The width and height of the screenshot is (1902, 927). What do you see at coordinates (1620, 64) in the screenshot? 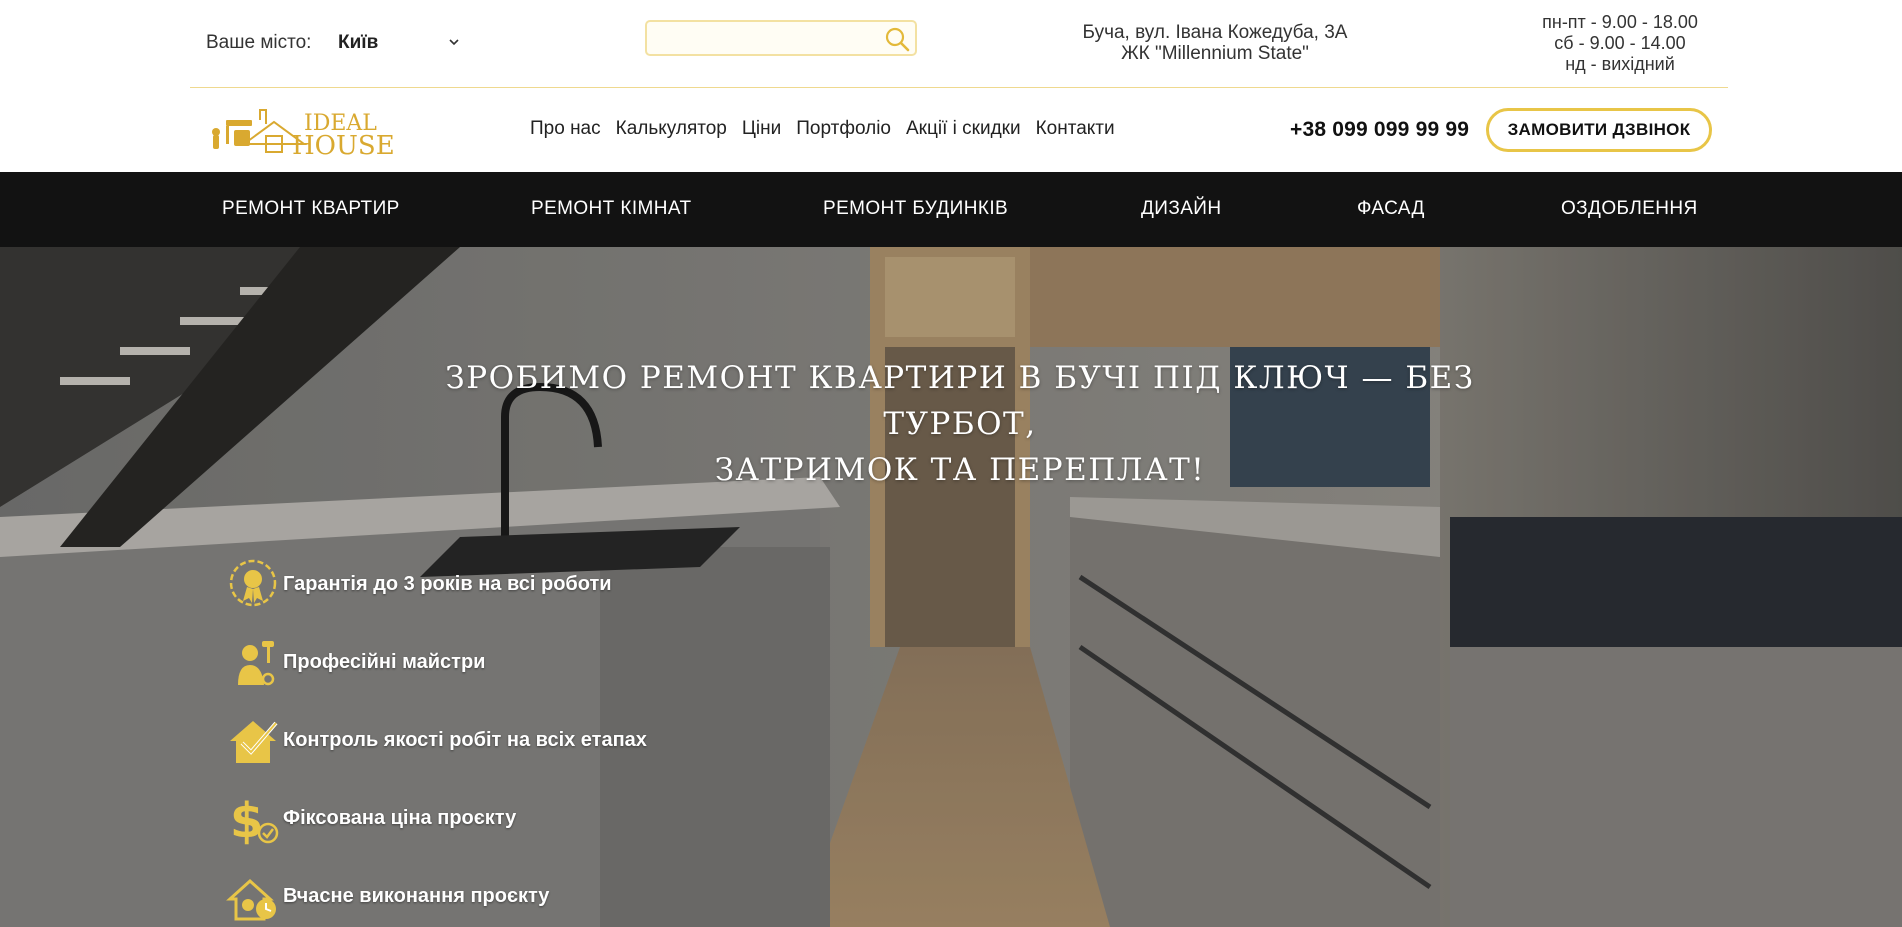
I see `hours-sunday: нд - вихідний` at bounding box center [1620, 64].